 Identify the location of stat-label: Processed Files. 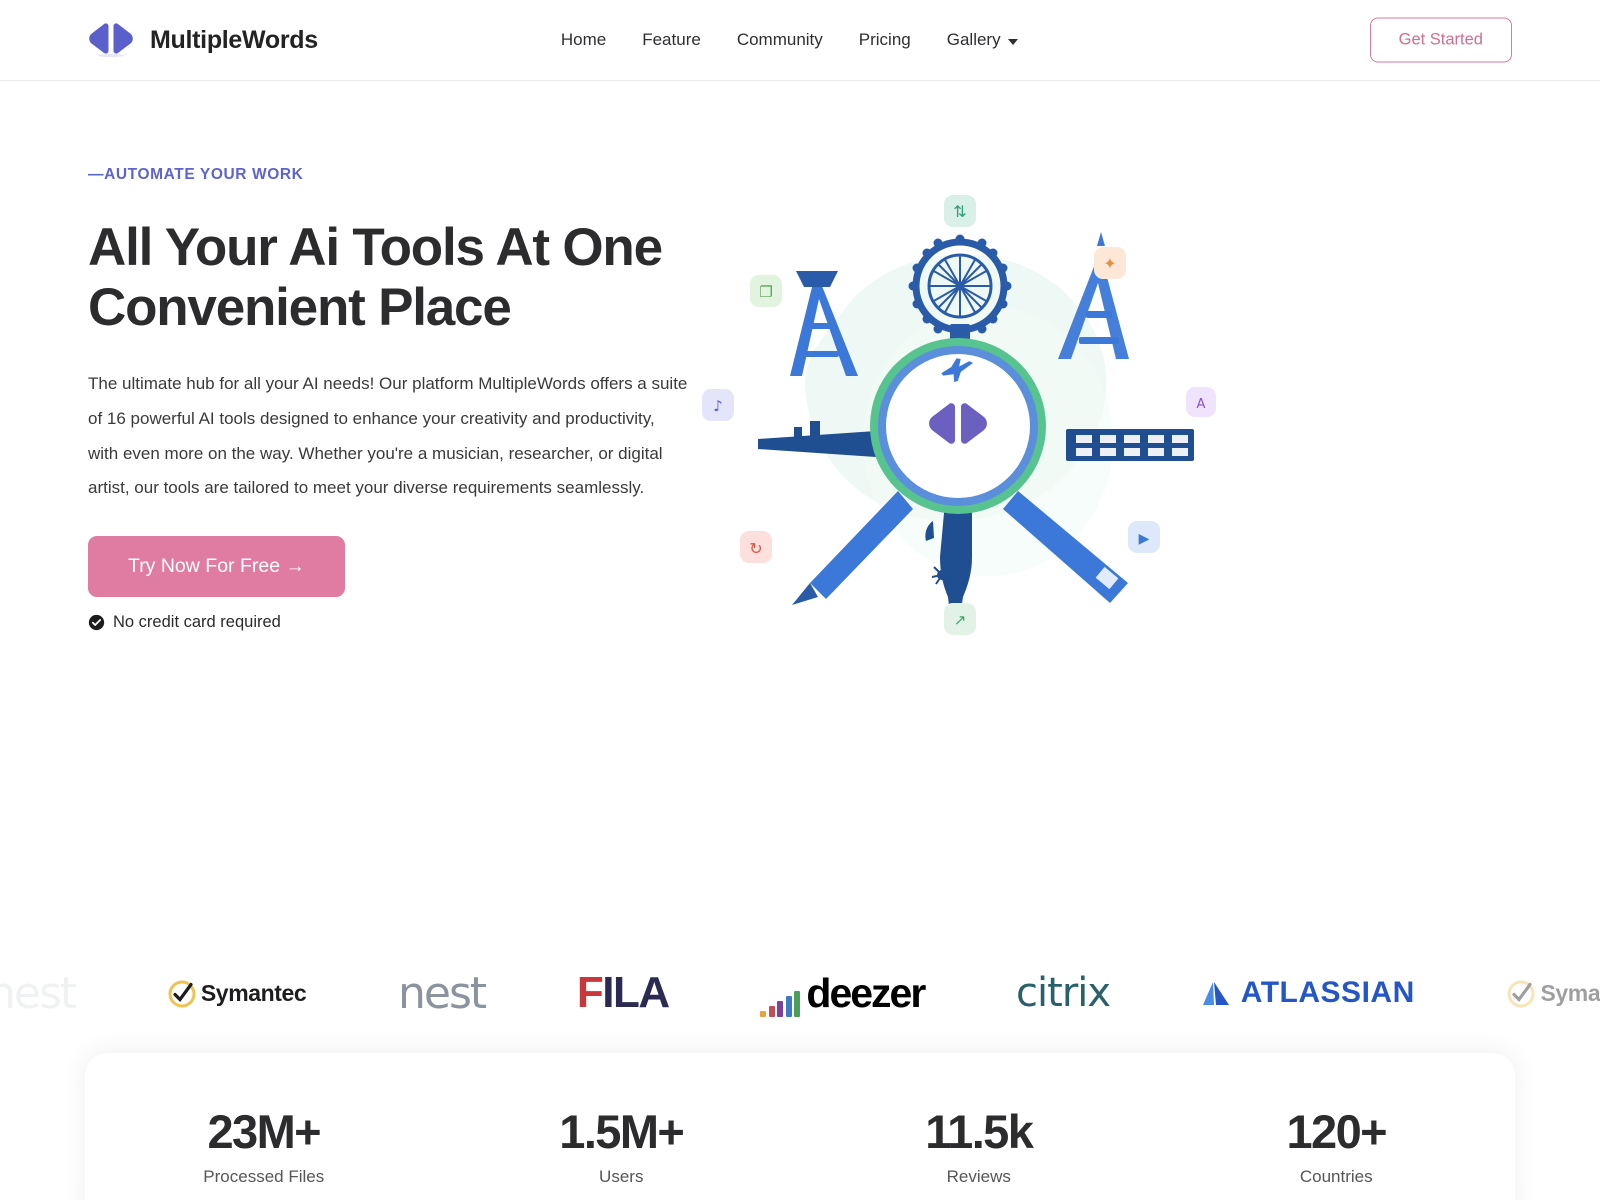
(264, 1177).